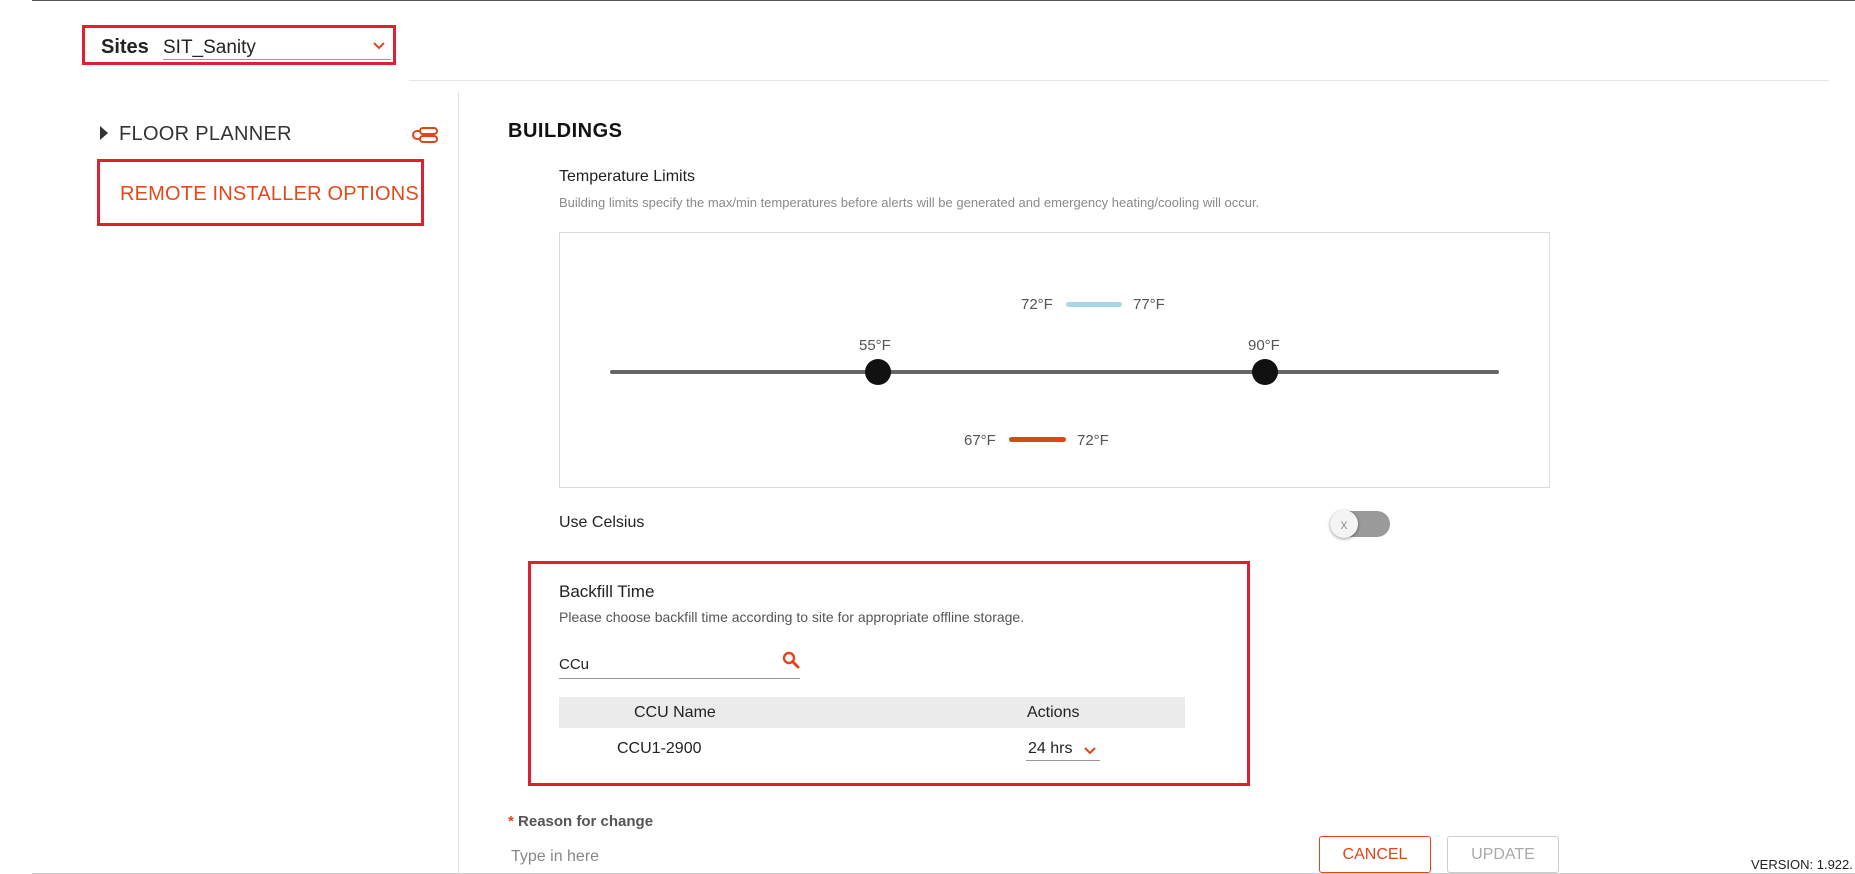 The height and width of the screenshot is (874, 1855). I want to click on floor-planner-toggle-icon, so click(425, 135).